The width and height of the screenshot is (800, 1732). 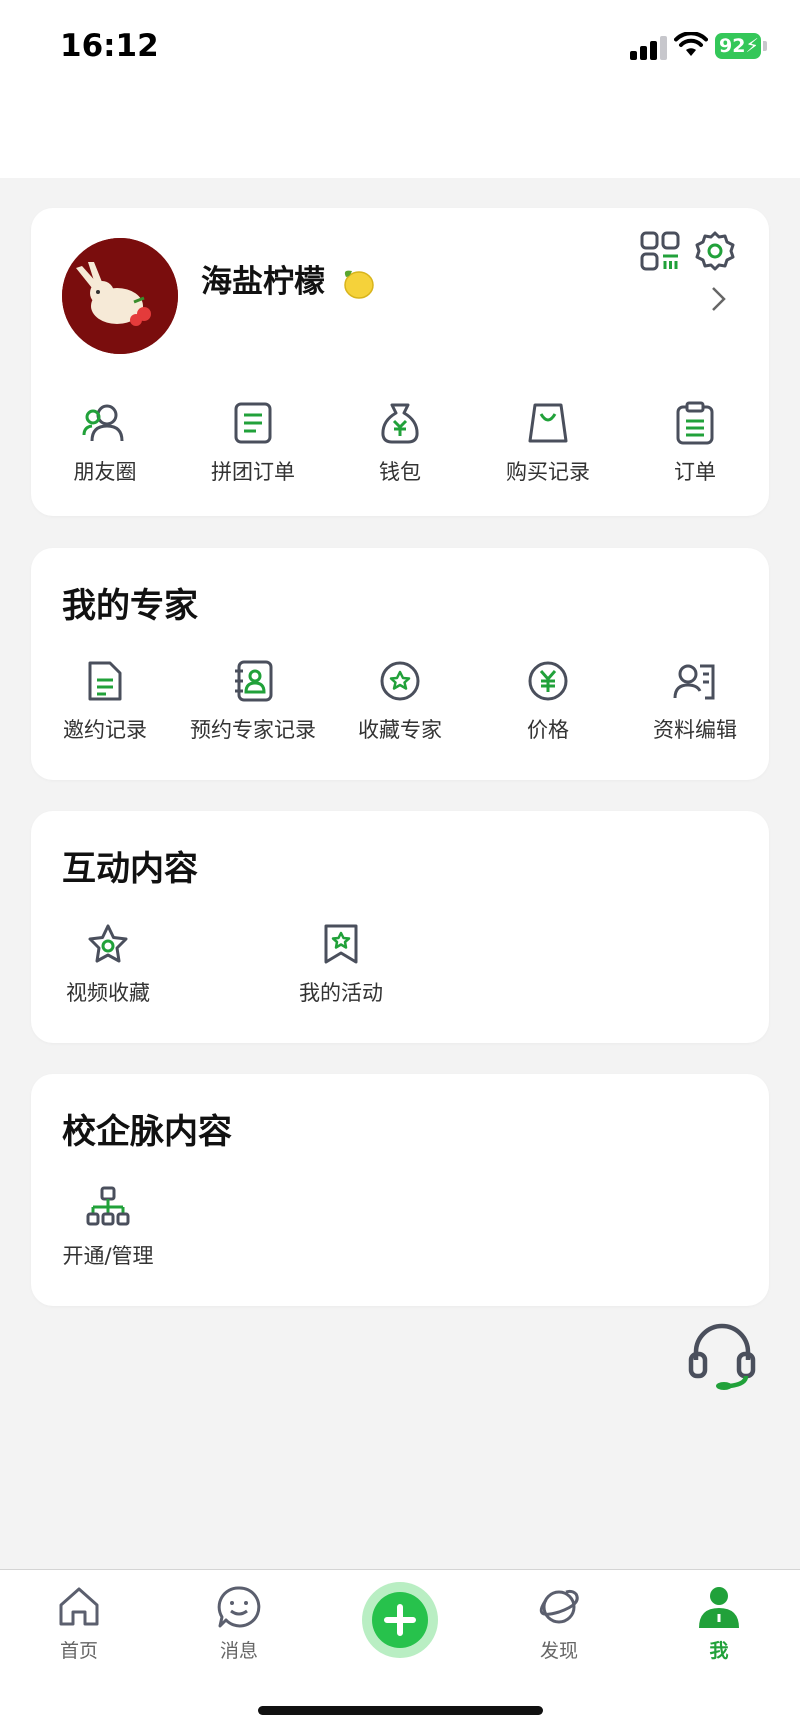 I want to click on expert-item-label: 邀约记录, so click(x=105, y=730).